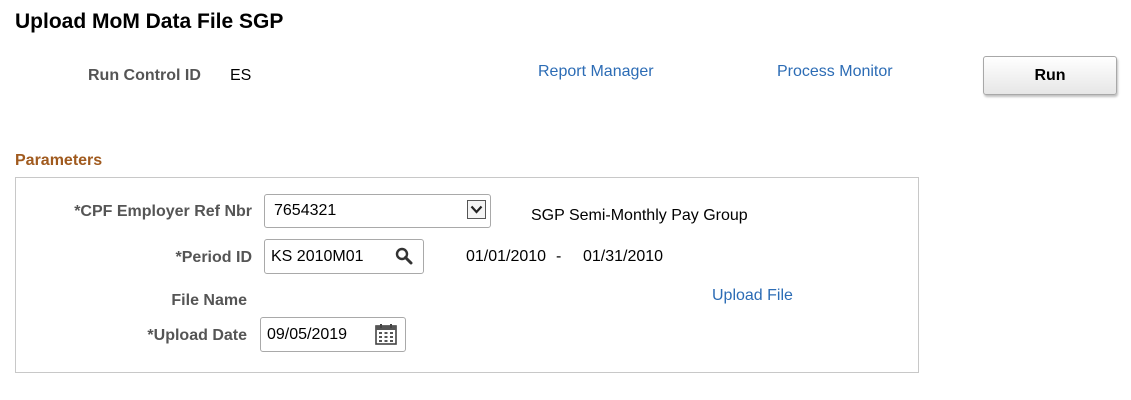  Describe the element at coordinates (623, 256) in the screenshot. I see `period-end-date: 01/31/2010` at that location.